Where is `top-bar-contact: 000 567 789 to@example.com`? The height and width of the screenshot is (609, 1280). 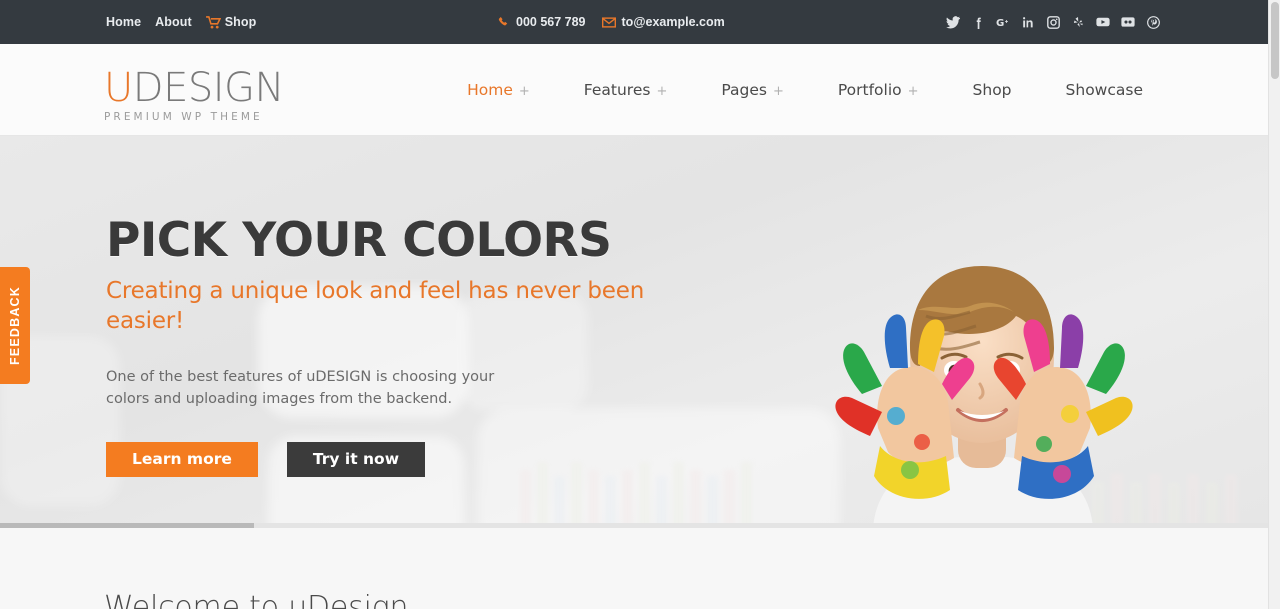 top-bar-contact: 000 567 789 to@example.com is located at coordinates (611, 22).